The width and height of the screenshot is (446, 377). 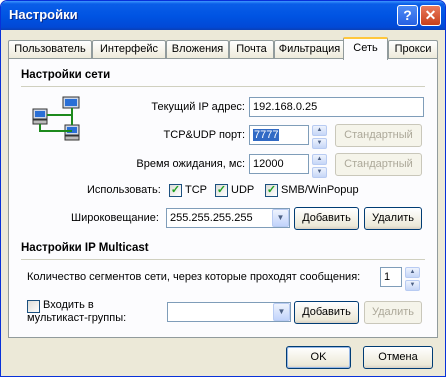 What do you see at coordinates (378, 135) in the screenshot?
I see `port-default-button: Стандартный` at bounding box center [378, 135].